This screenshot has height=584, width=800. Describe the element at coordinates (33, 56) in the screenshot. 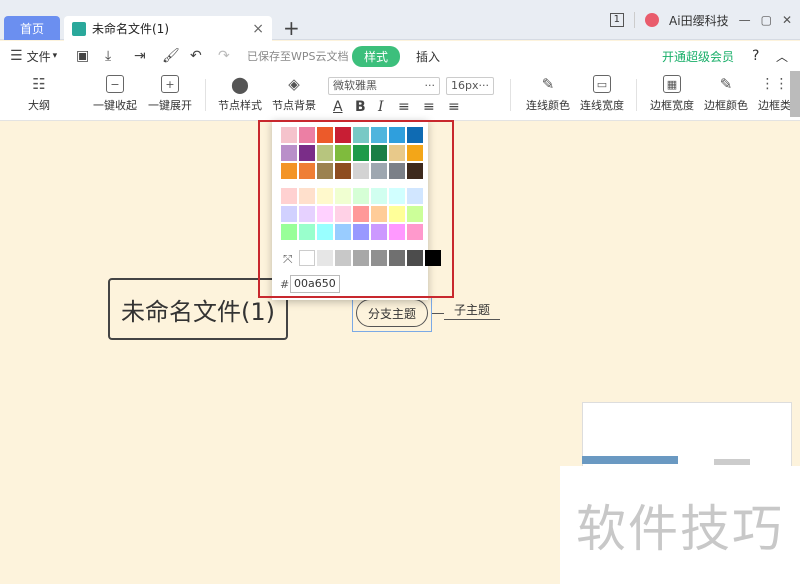

I see `file-menu: ☰ 文件 ▾` at that location.